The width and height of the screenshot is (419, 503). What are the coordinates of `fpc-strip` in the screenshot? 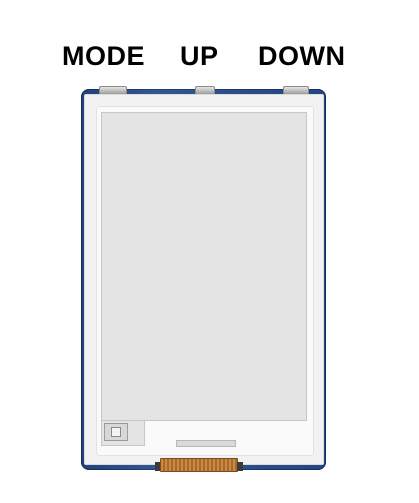 It's located at (206, 443).